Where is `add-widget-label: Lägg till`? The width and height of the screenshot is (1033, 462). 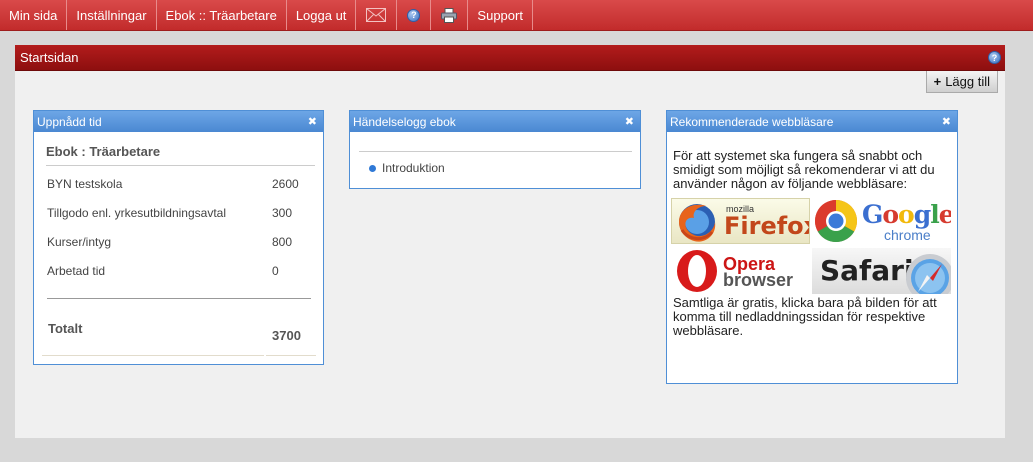
add-widget-label: Lägg till is located at coordinates (967, 81).